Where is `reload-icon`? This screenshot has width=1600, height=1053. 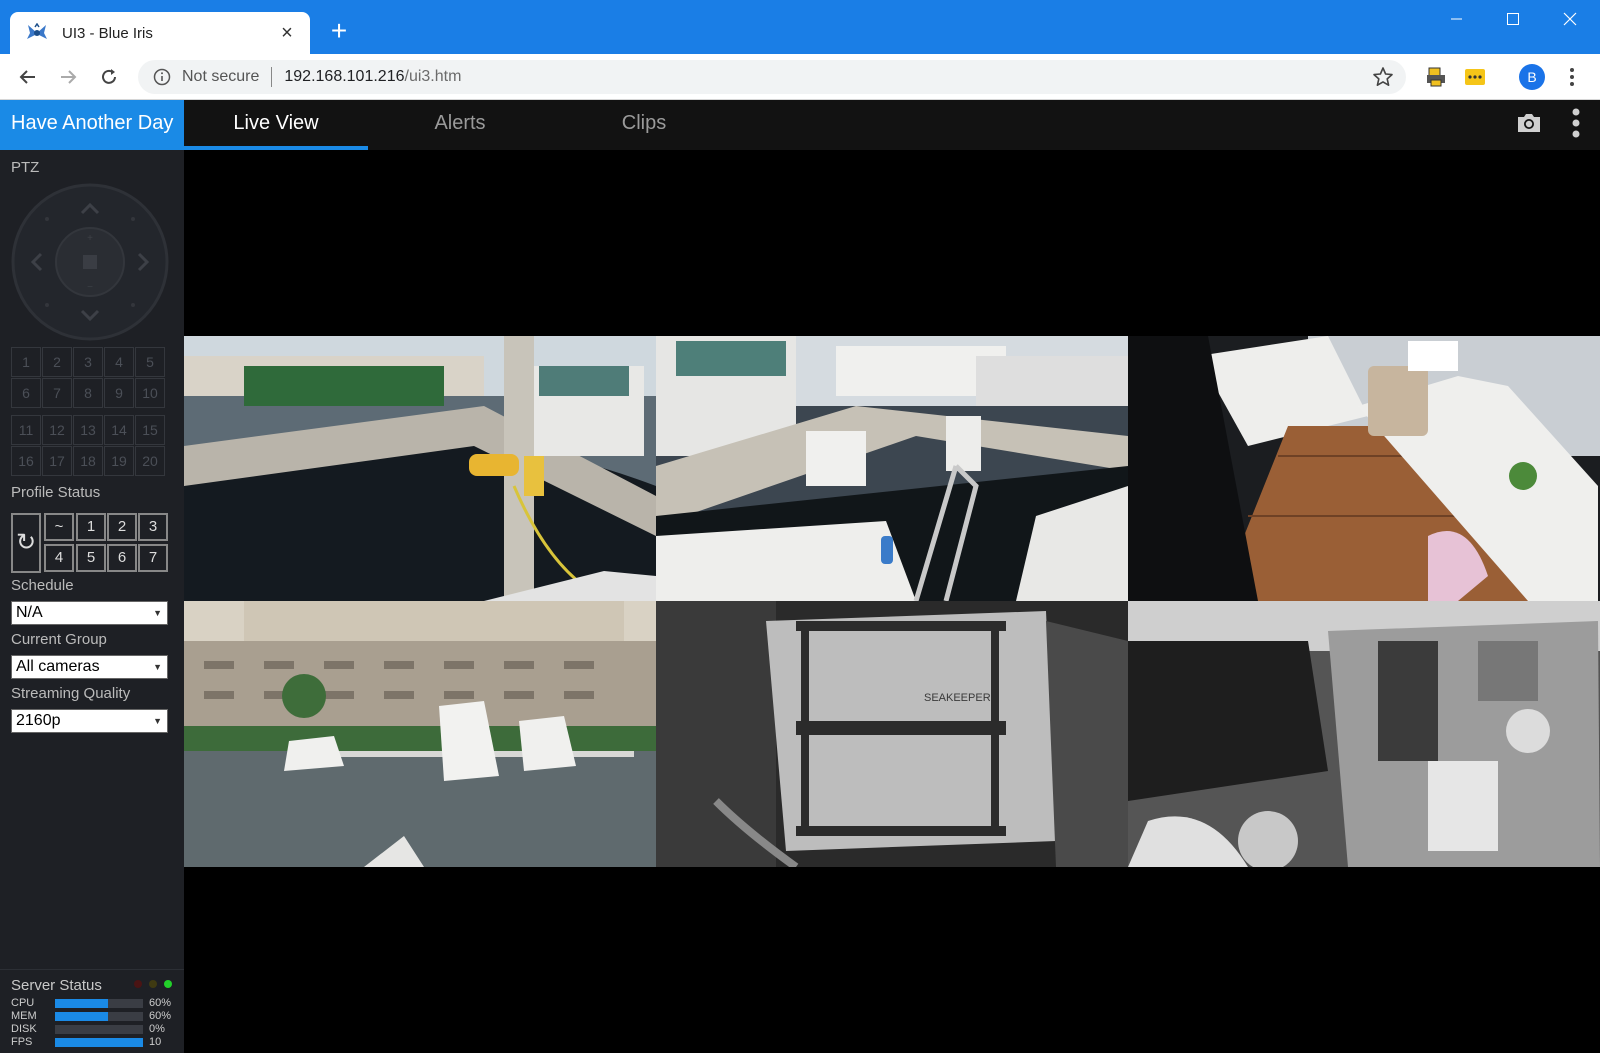
reload-icon is located at coordinates (109, 77).